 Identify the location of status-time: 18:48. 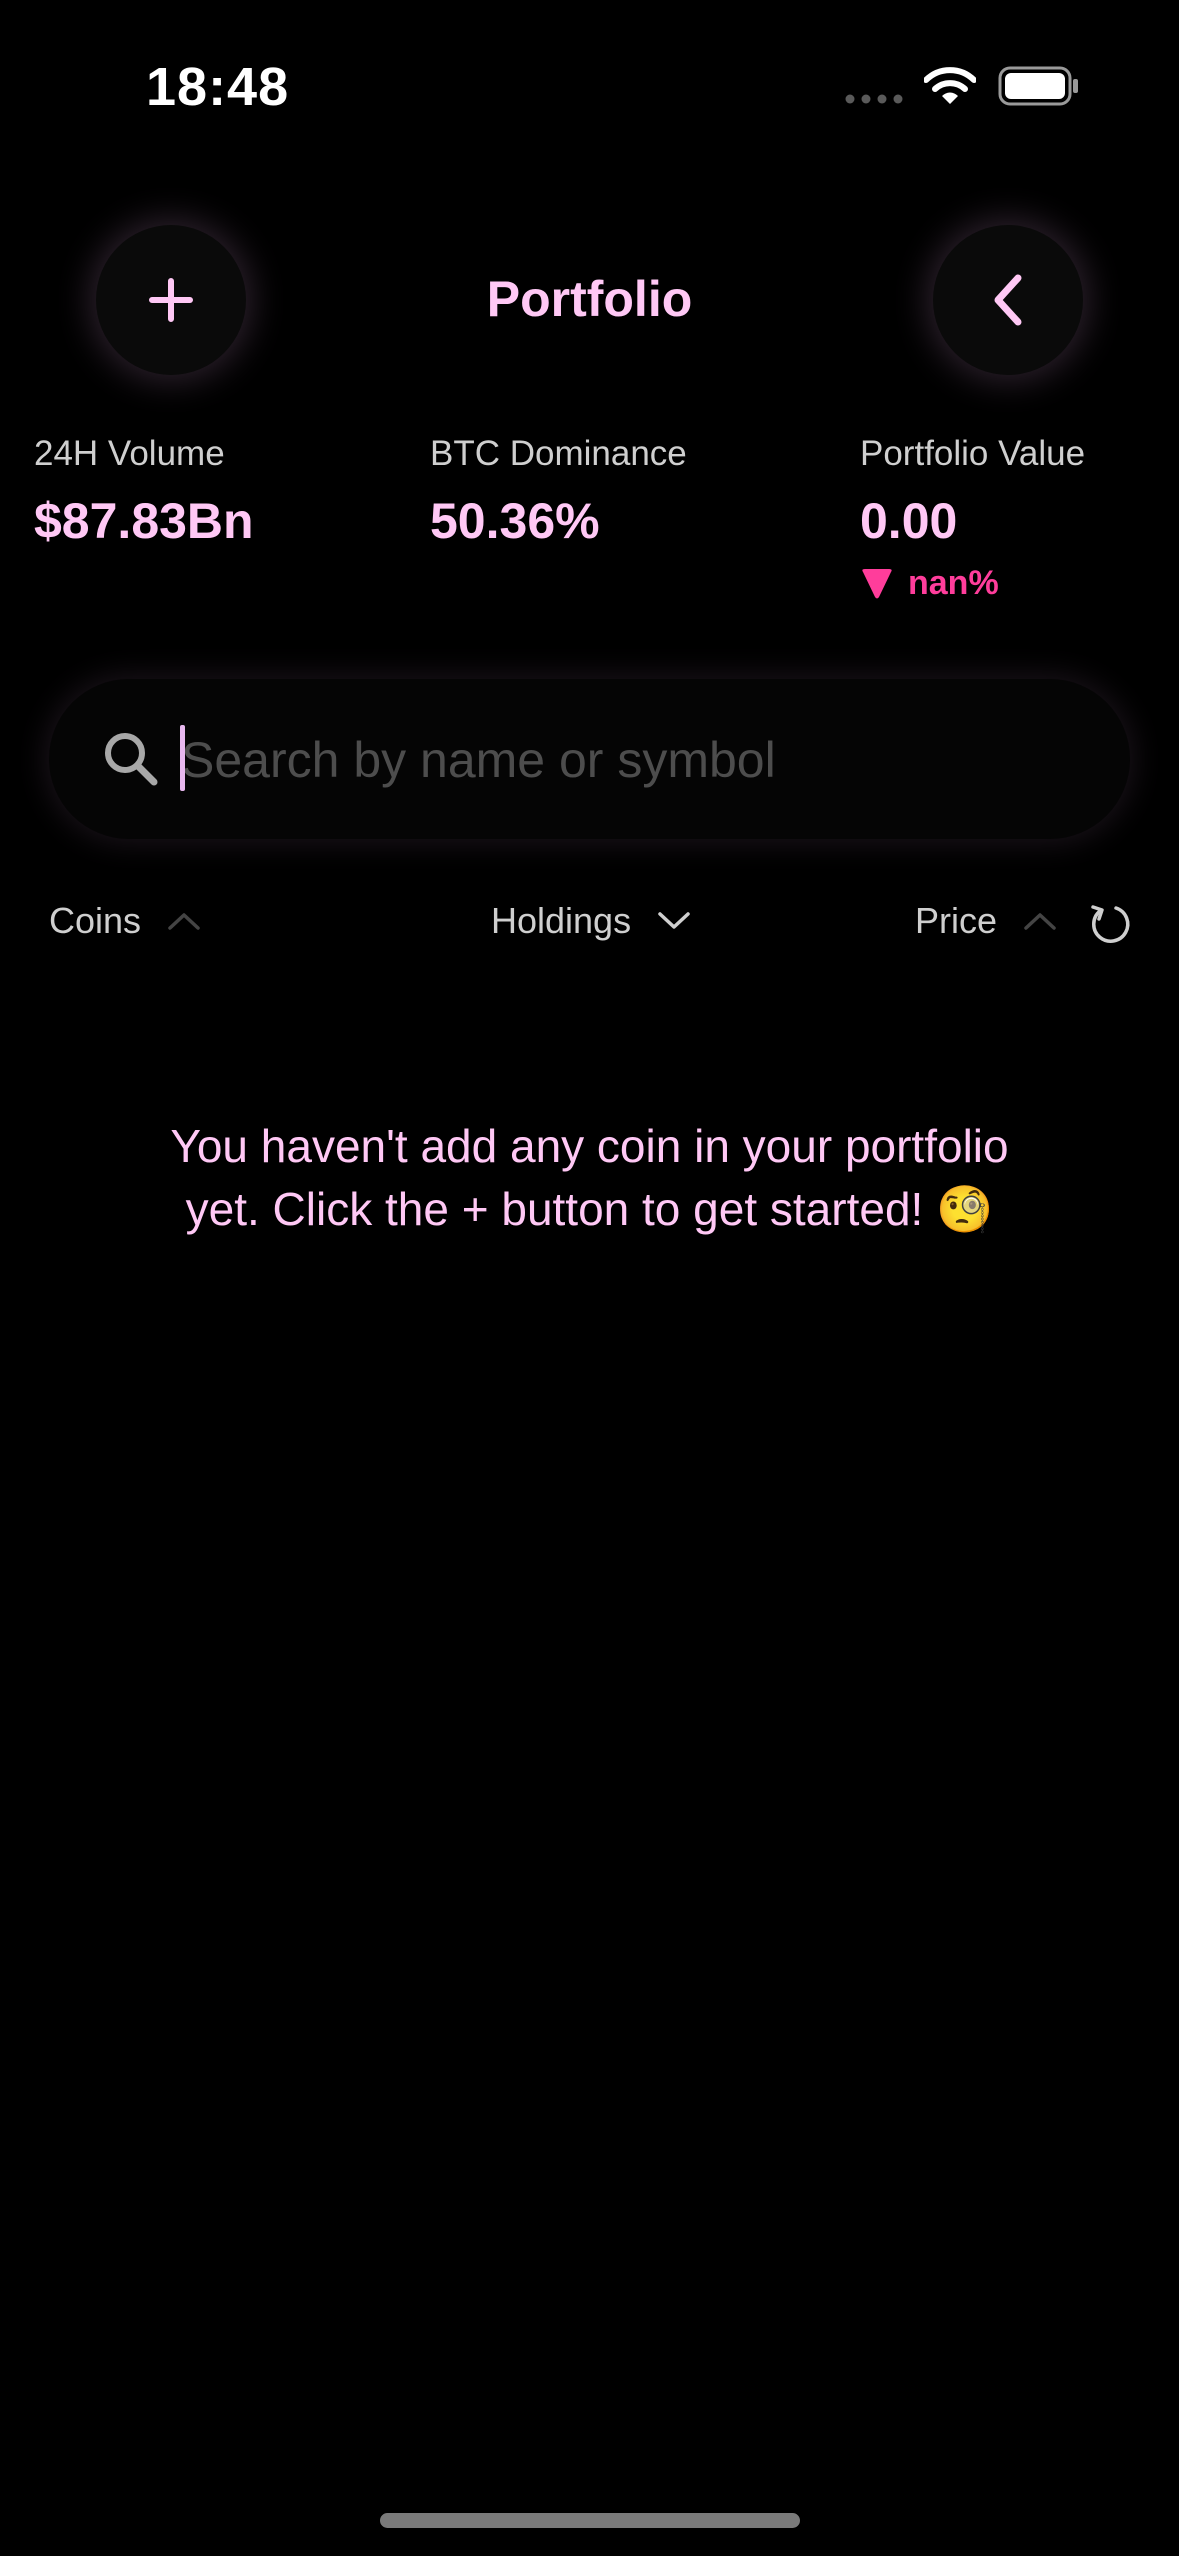
(218, 87).